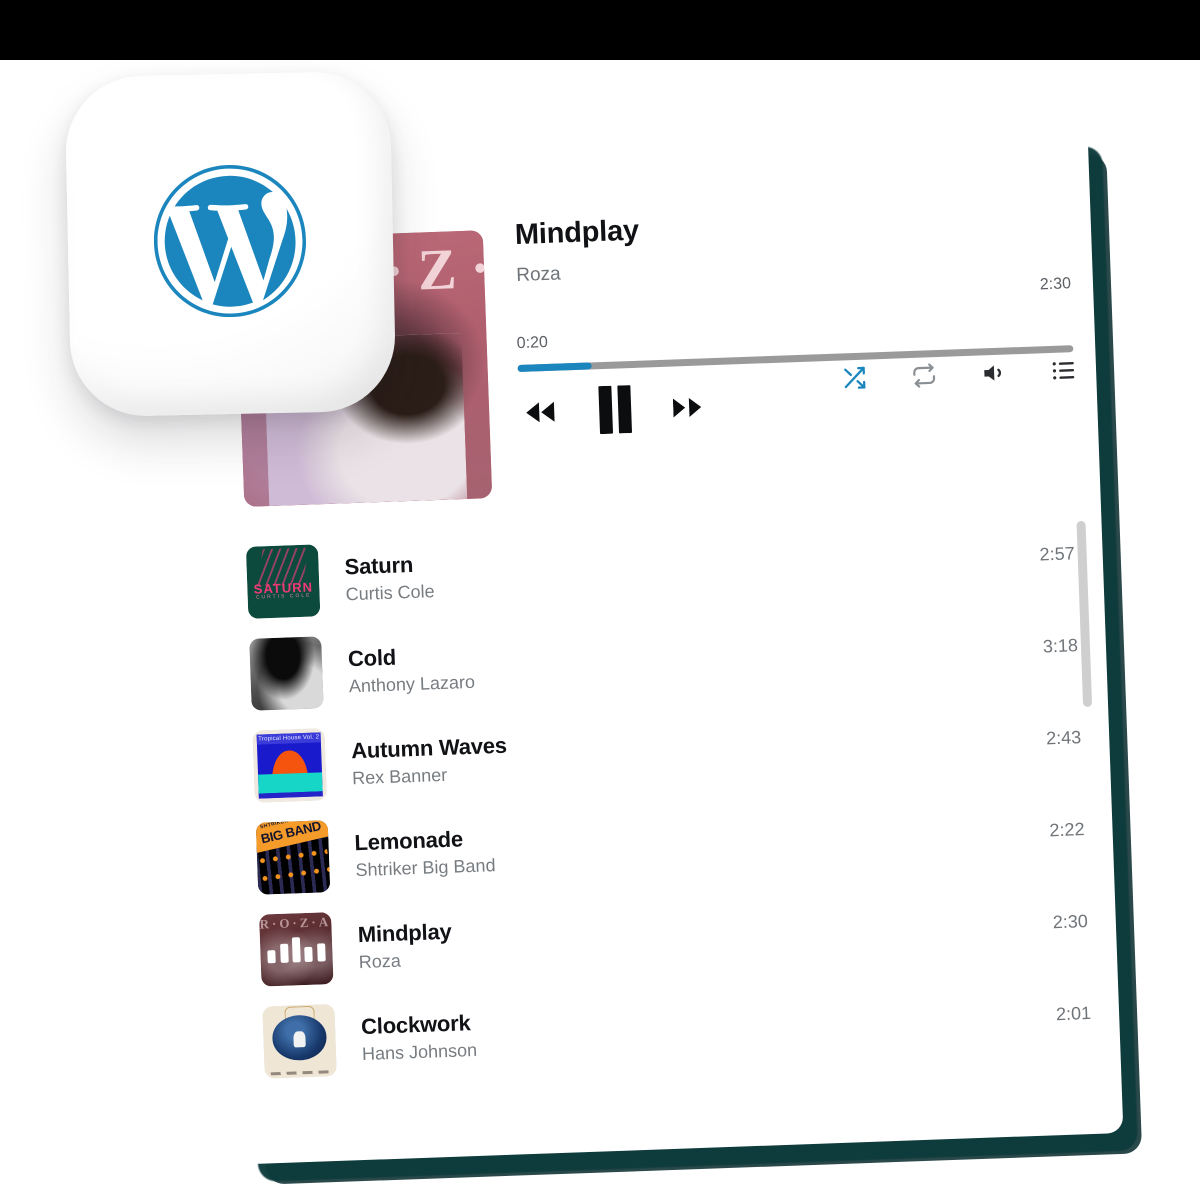 This screenshot has width=1200, height=1200. Describe the element at coordinates (283, 596) in the screenshot. I see `art-sub-text: CURTIS COLE` at that location.